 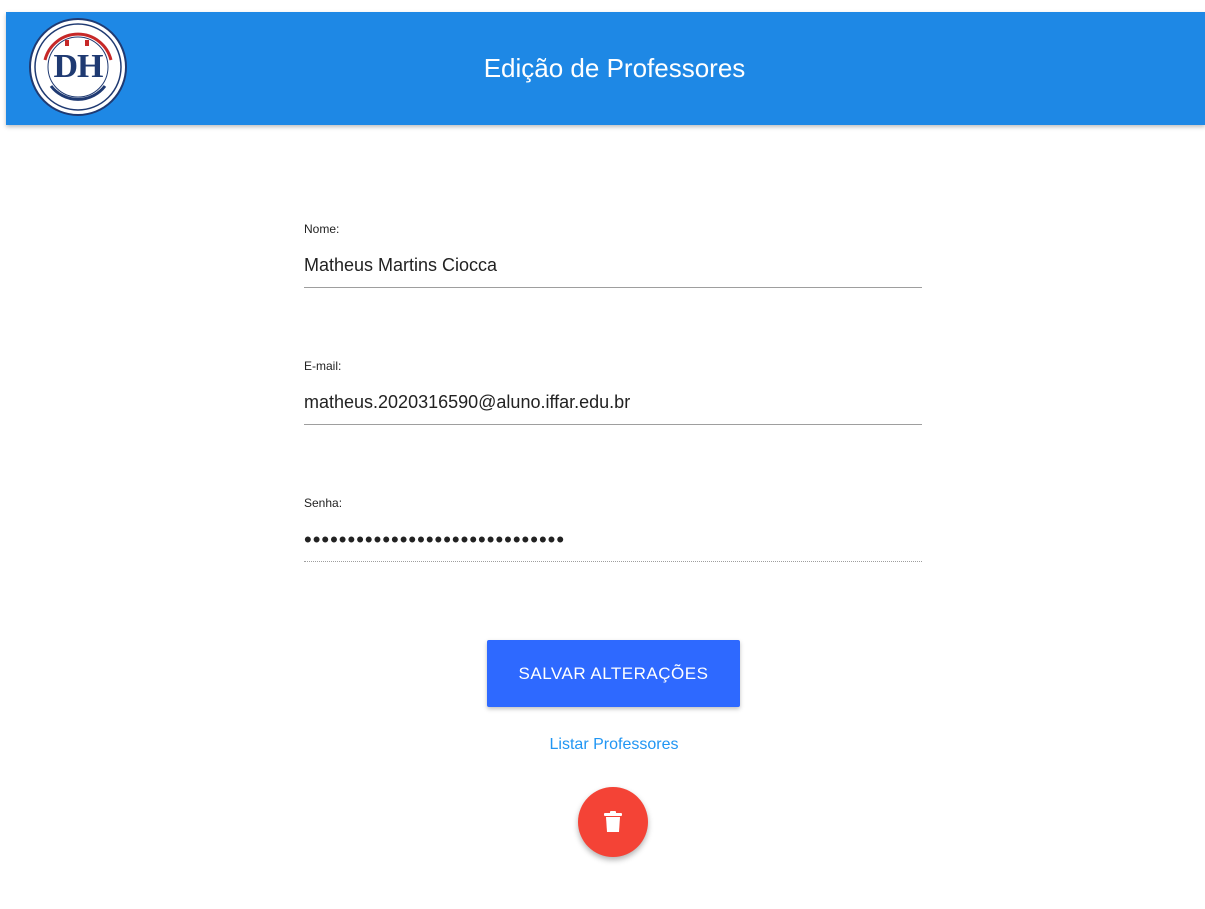 I want to click on name-input, so click(x=613, y=266).